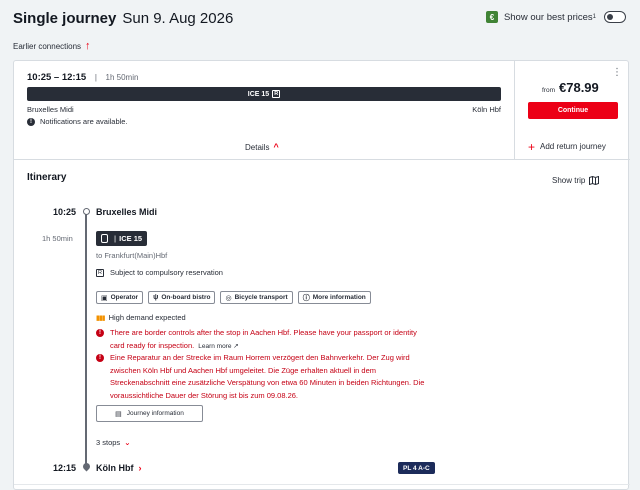 The image size is (640, 490). I want to click on price-amount: €78.99, so click(579, 87).